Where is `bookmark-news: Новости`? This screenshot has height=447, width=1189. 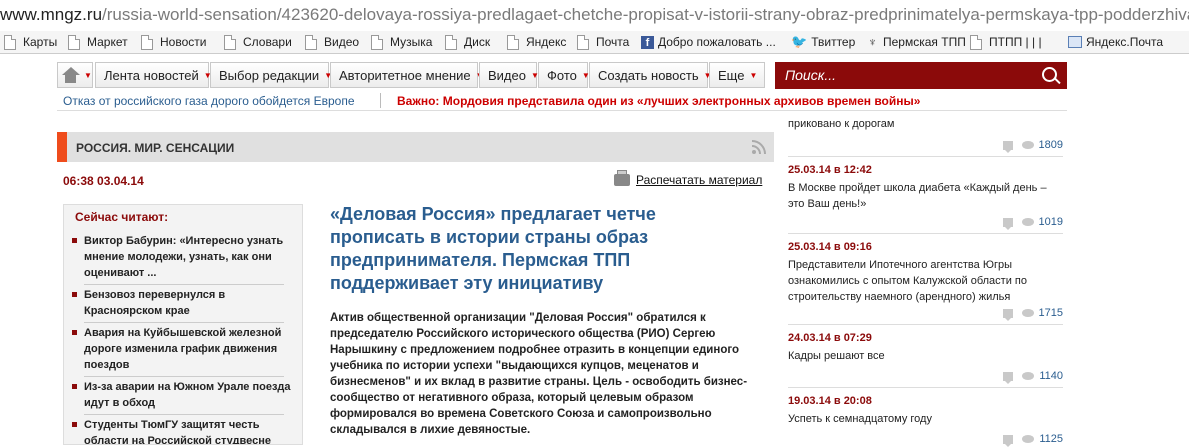
bookmark-news: Новости is located at coordinates (173, 42).